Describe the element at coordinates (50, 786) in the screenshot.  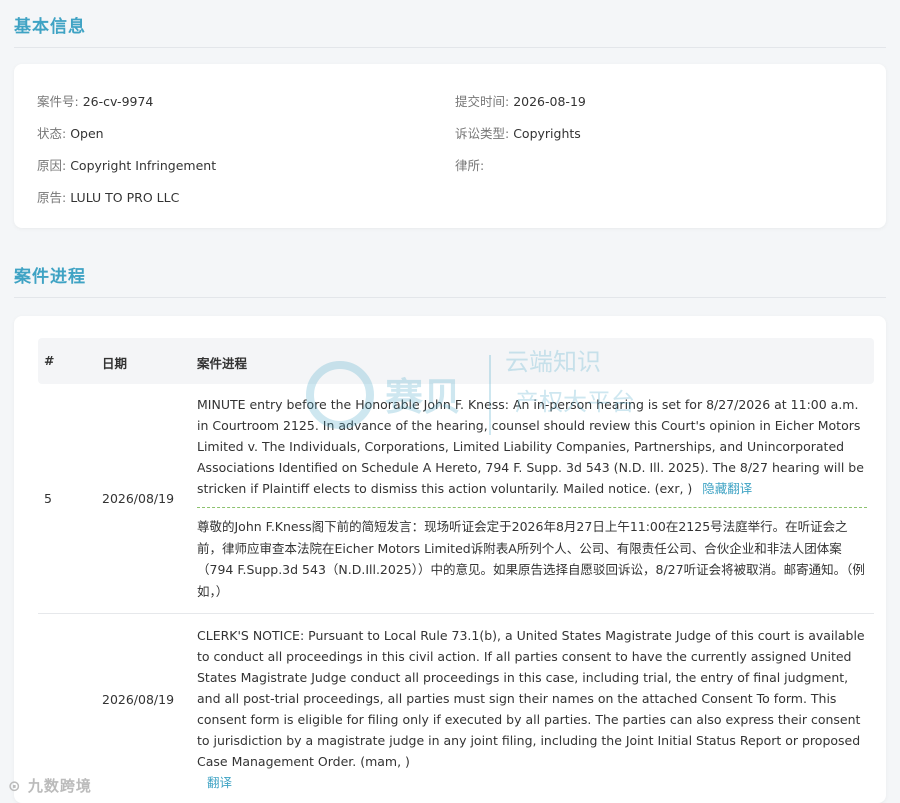
I see `footer-watermark: ⊙ 九数跨境` at that location.